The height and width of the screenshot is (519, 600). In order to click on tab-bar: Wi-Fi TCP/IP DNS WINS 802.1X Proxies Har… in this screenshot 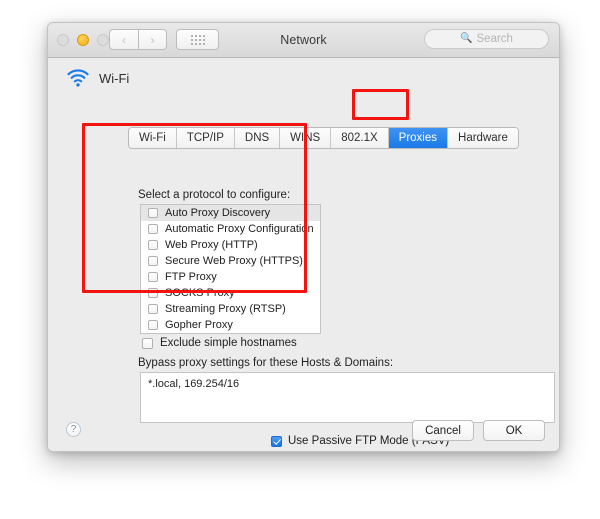, I will do `click(323, 138)`.